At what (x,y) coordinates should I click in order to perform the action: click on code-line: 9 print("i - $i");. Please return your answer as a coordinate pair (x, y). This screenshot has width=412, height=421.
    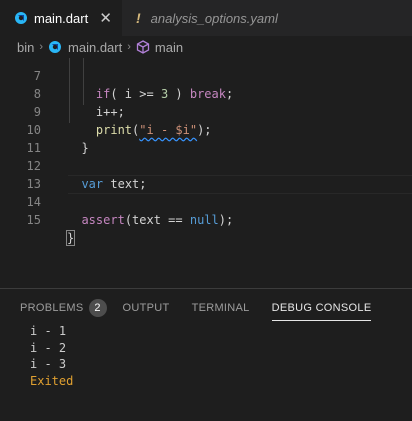
    Looking at the image, I should click on (206, 111).